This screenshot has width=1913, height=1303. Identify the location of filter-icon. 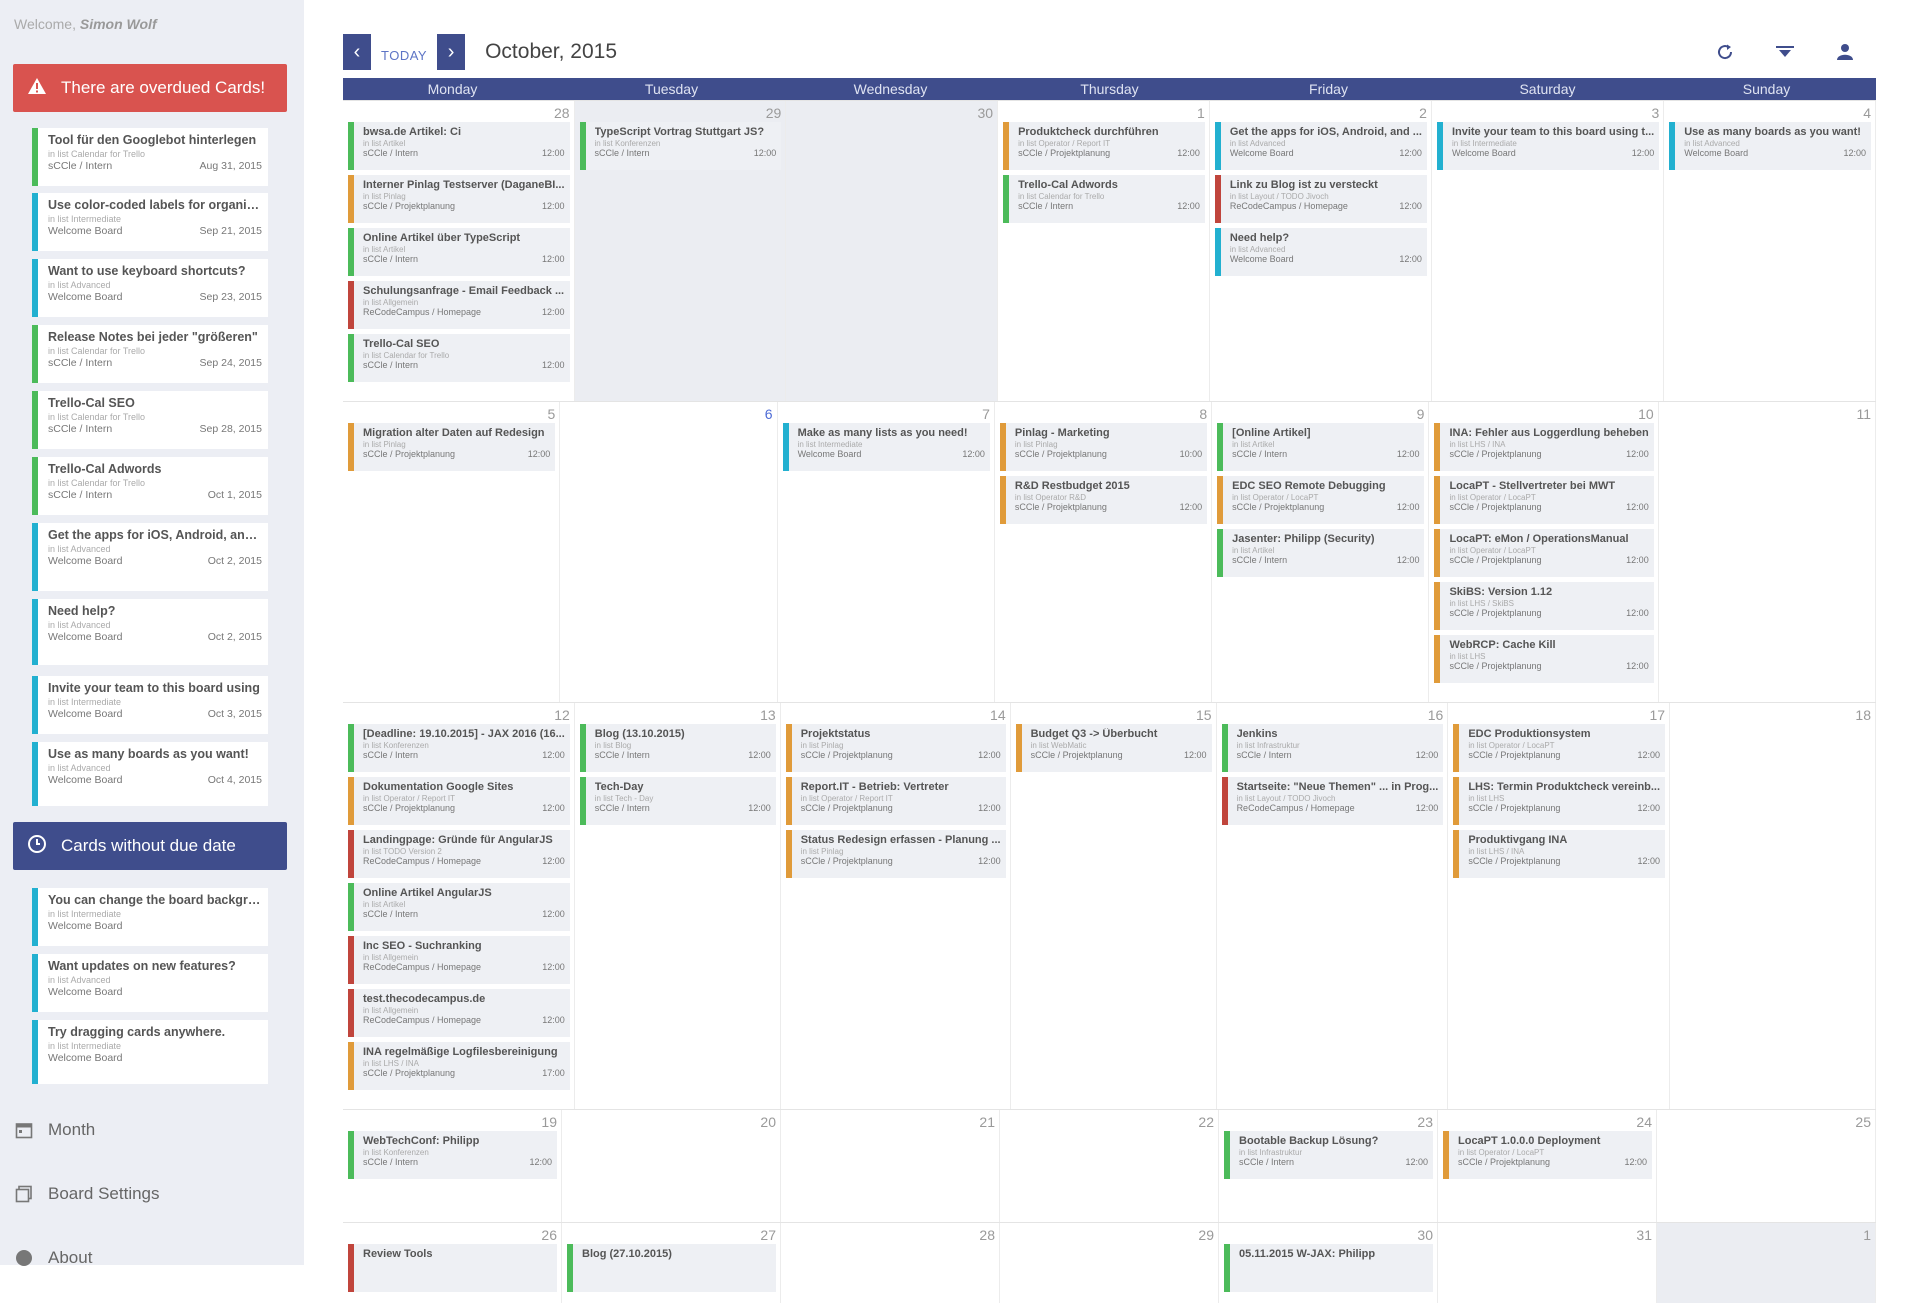
(1785, 52).